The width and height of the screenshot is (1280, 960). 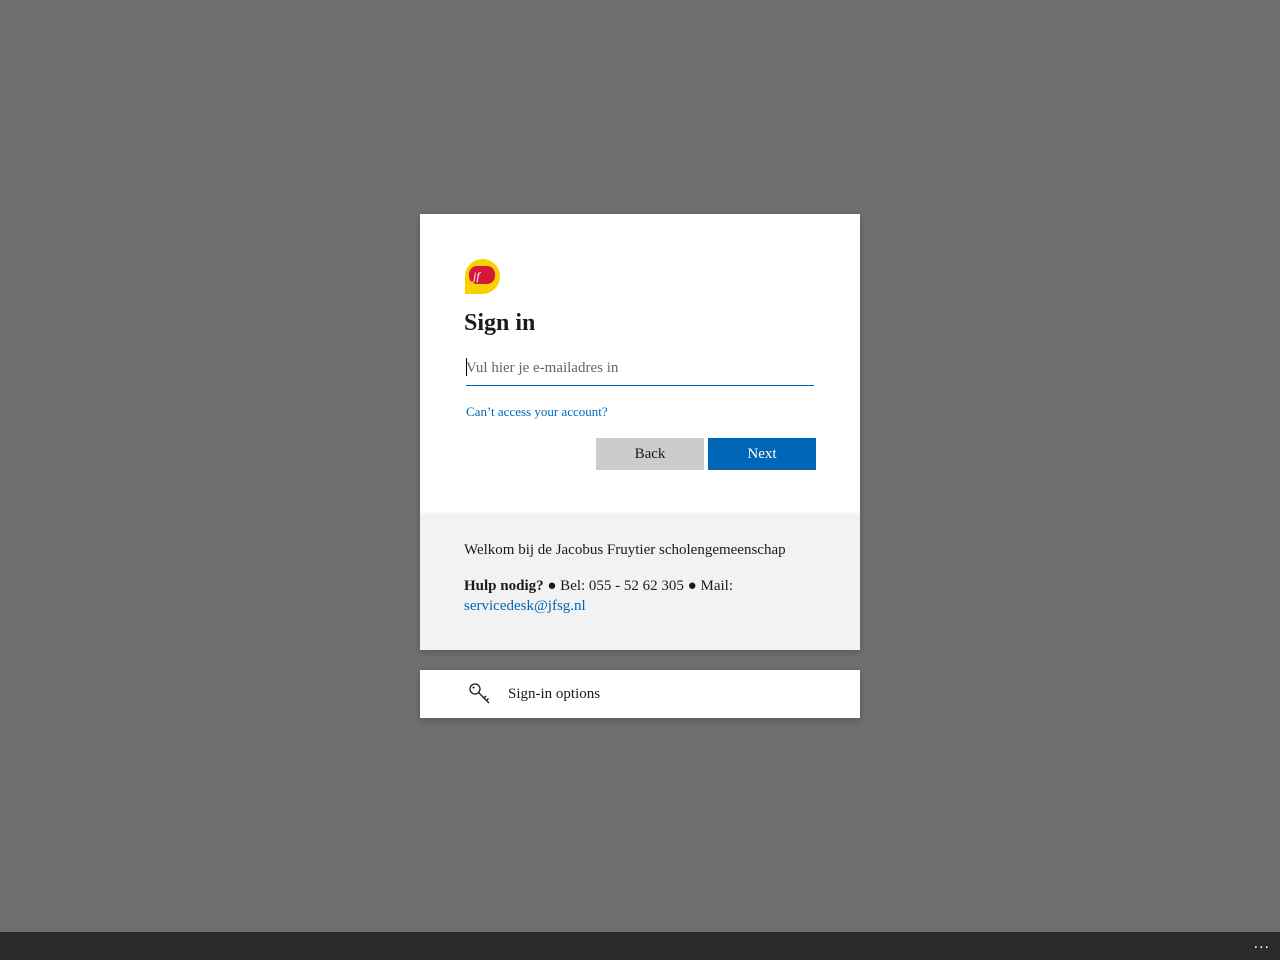 I want to click on help-contact: ● Bel: 055 - 52 62 305 ● Mail:, so click(x=638, y=586).